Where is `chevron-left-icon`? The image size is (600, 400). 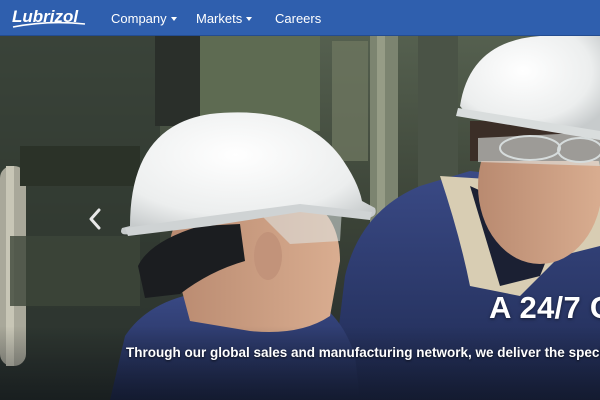
chevron-left-icon is located at coordinates (95, 219).